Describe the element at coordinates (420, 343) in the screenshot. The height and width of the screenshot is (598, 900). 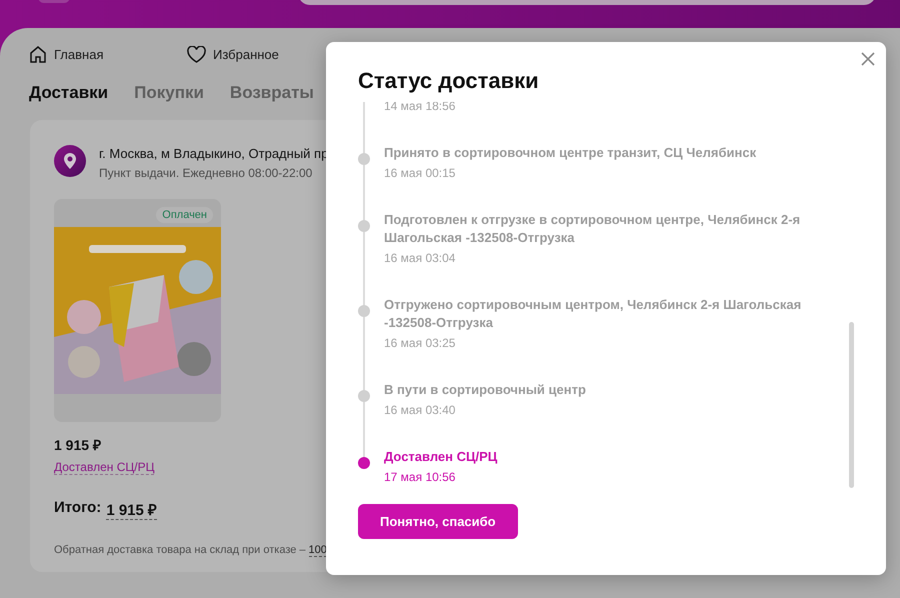
I see `event-date: 16 мая 03:25` at that location.